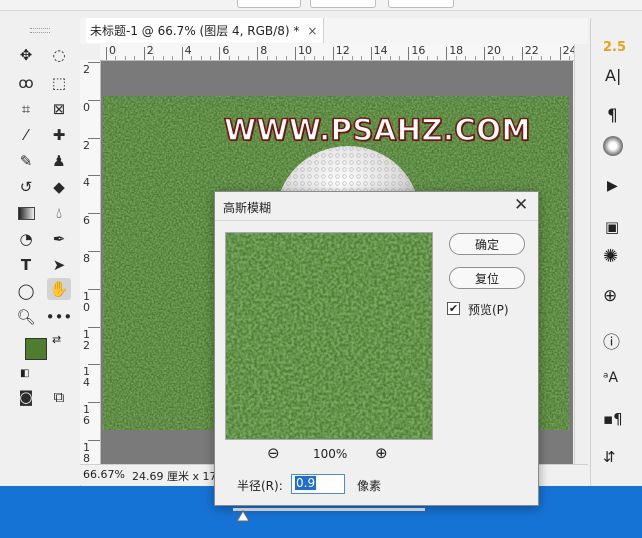  Describe the element at coordinates (56, 339) in the screenshot. I see `swap-colors-icon: ⇄` at that location.